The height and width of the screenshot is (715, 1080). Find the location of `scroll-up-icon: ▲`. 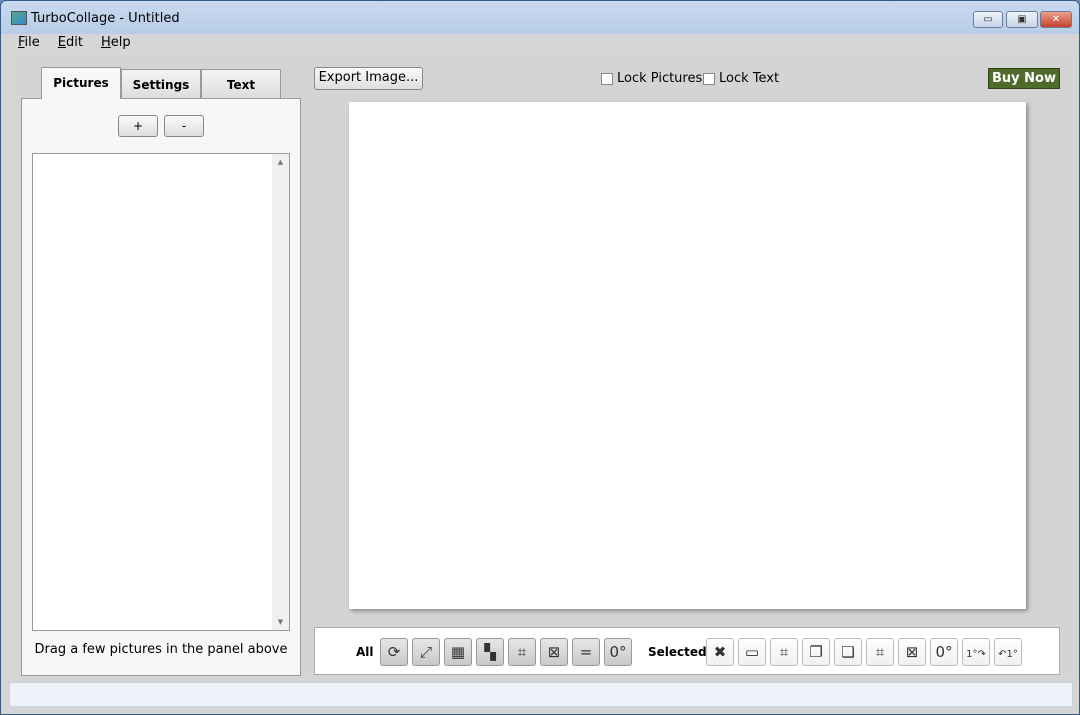

scroll-up-icon: ▲ is located at coordinates (280, 162).